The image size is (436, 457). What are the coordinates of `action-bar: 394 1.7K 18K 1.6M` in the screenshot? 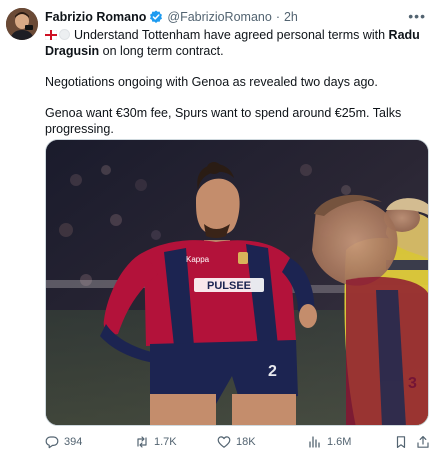 It's located at (237, 442).